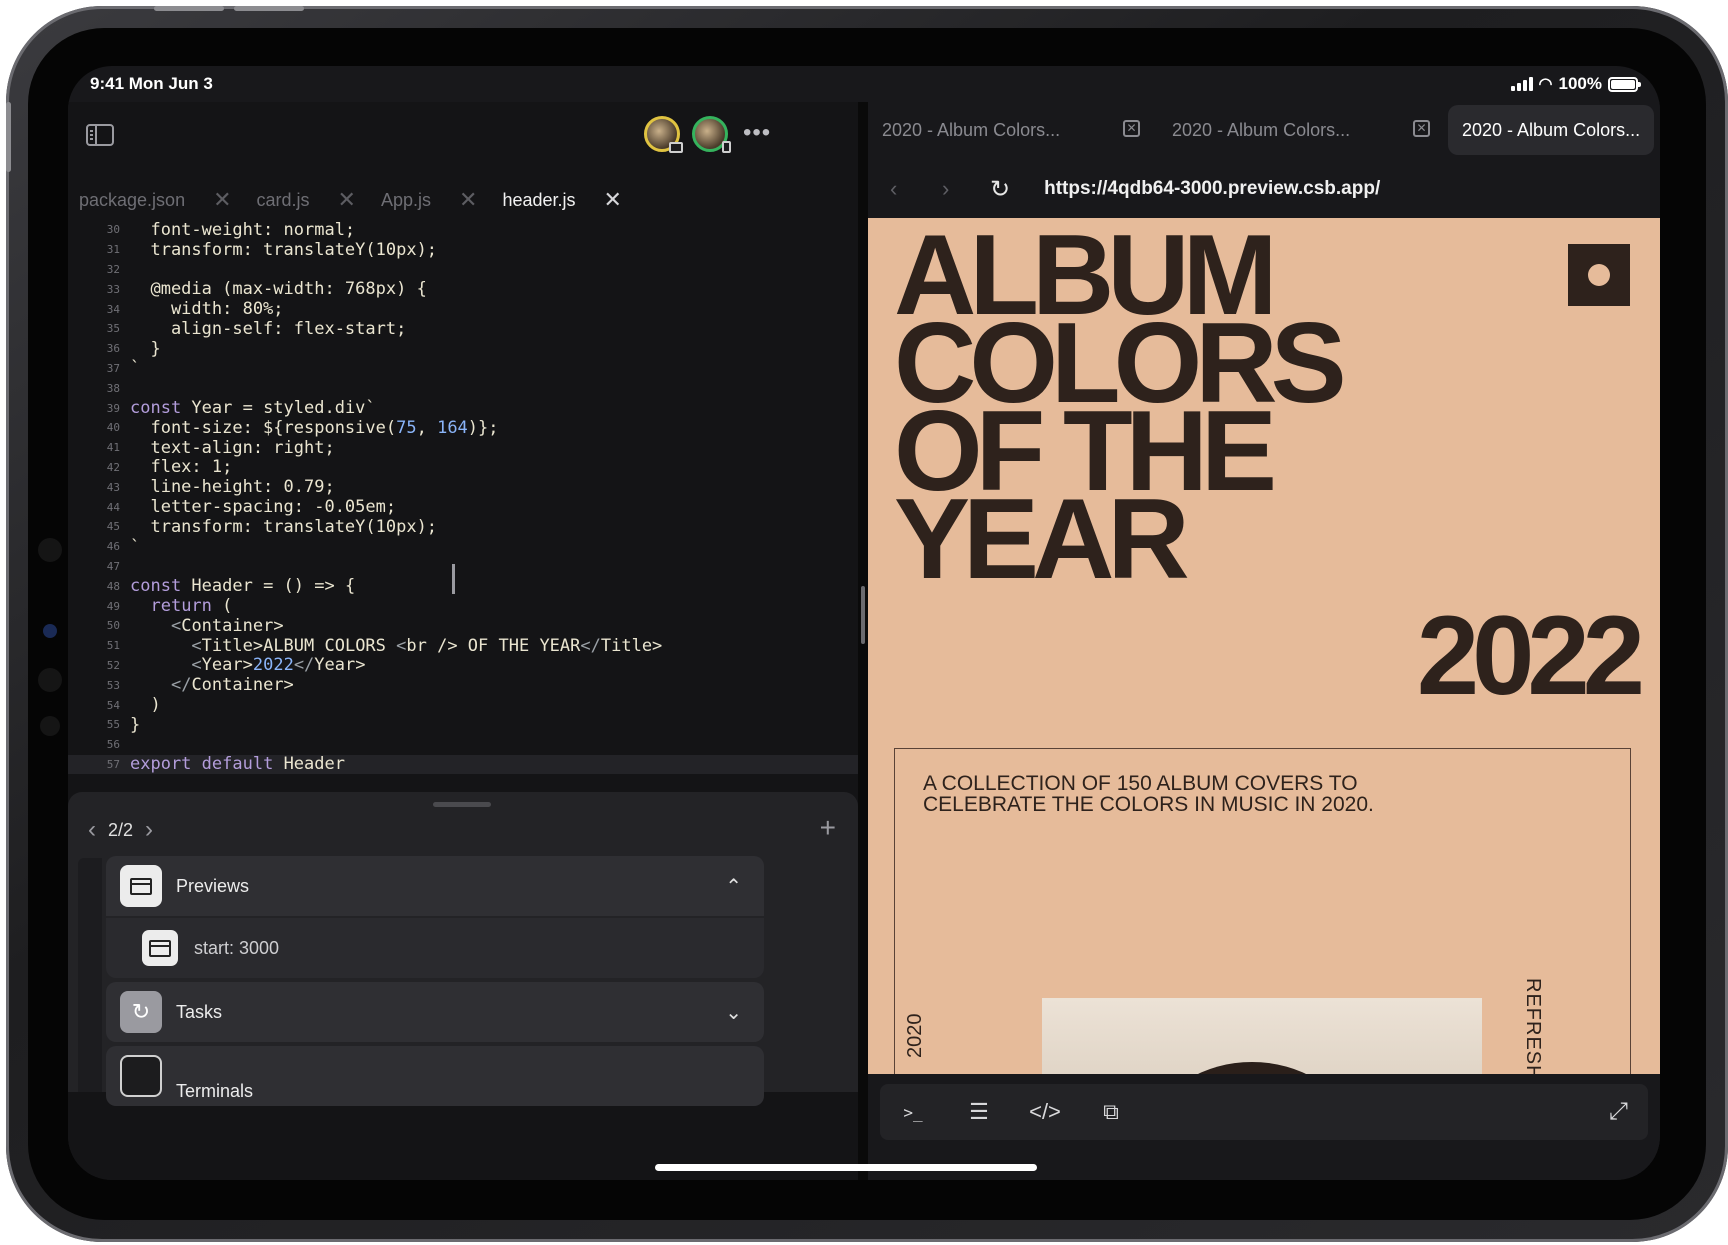 The height and width of the screenshot is (1245, 1728). What do you see at coordinates (121, 829) in the screenshot?
I see `pager-label: 2/2` at bounding box center [121, 829].